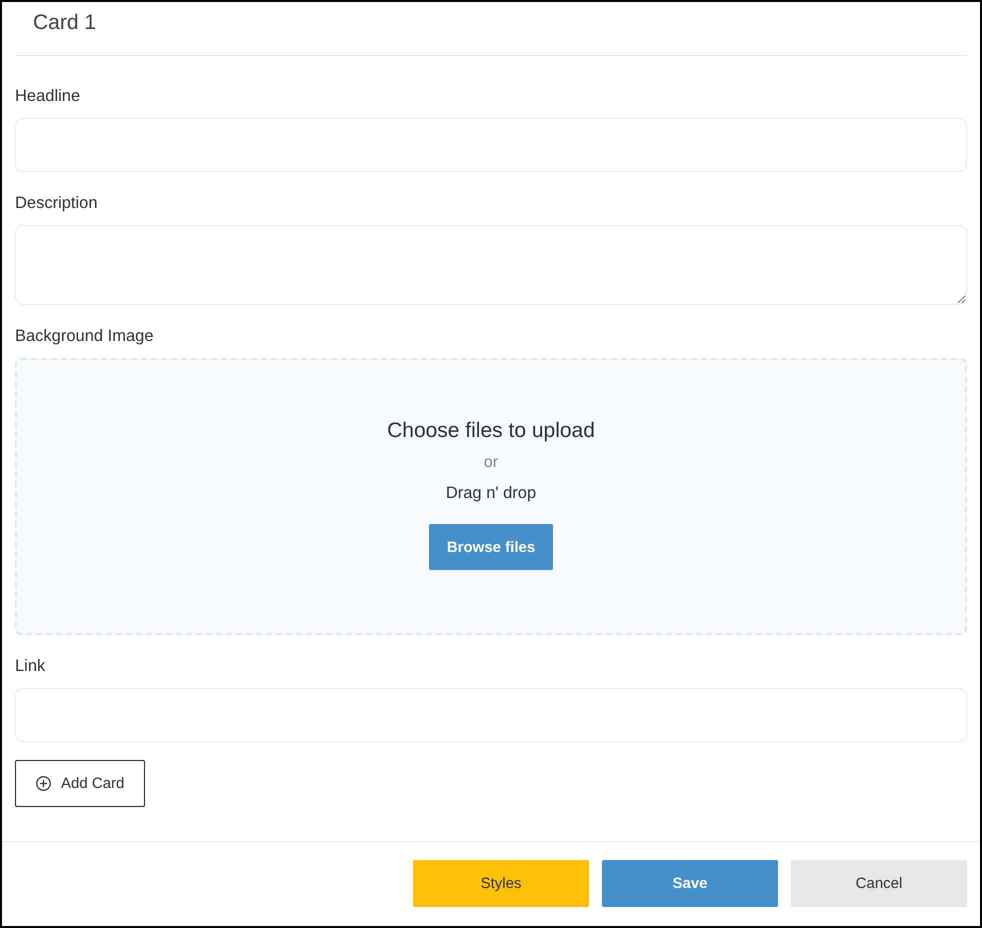  I want to click on add-card-button: Add Card, so click(80, 783).